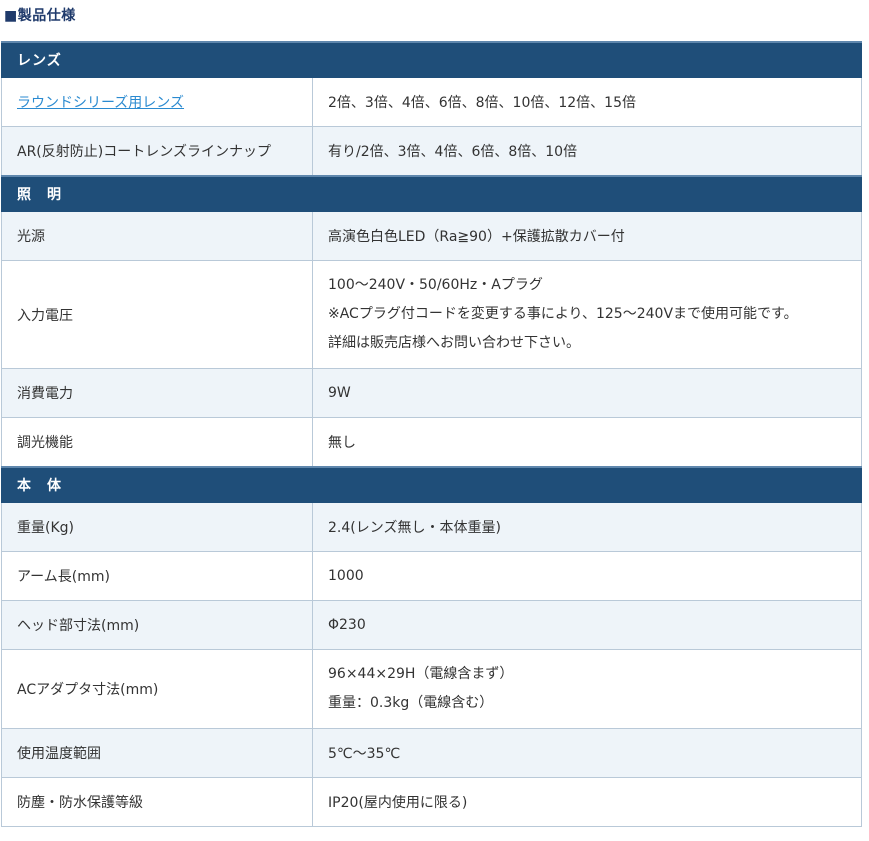 The image size is (869, 841). I want to click on value-line: 96×44×29H（電線含まず）, so click(421, 674).